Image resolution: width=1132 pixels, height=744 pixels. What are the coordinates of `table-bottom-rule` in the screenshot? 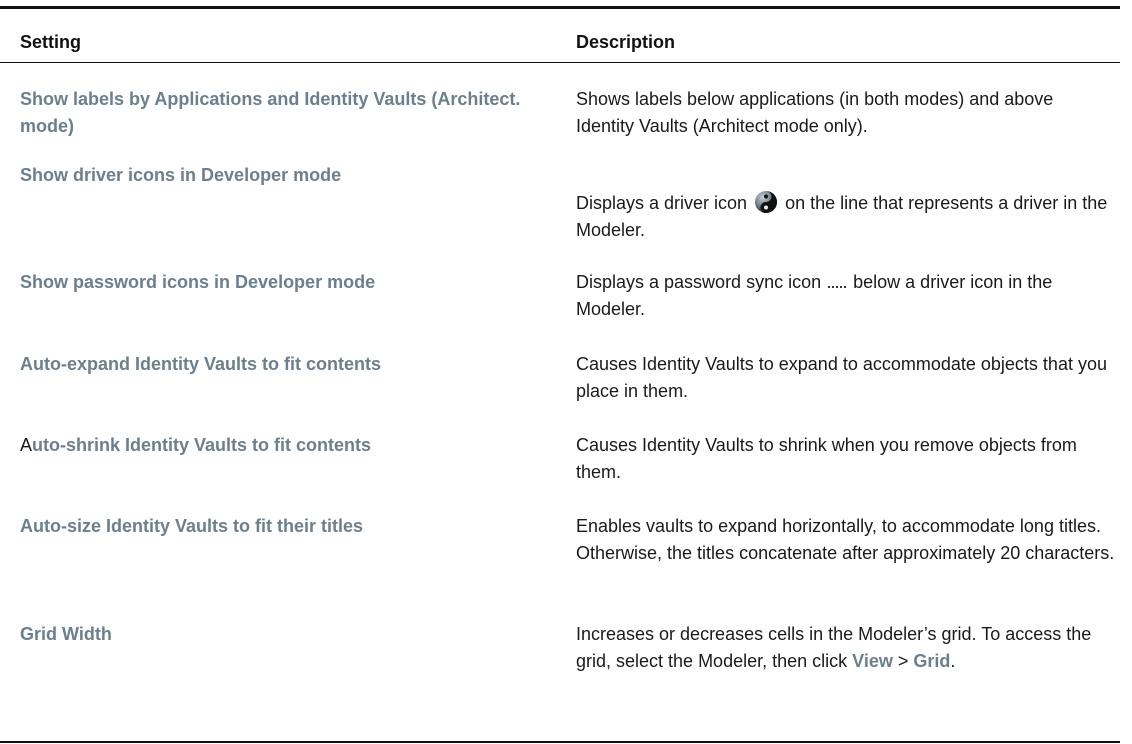 It's located at (560, 742).